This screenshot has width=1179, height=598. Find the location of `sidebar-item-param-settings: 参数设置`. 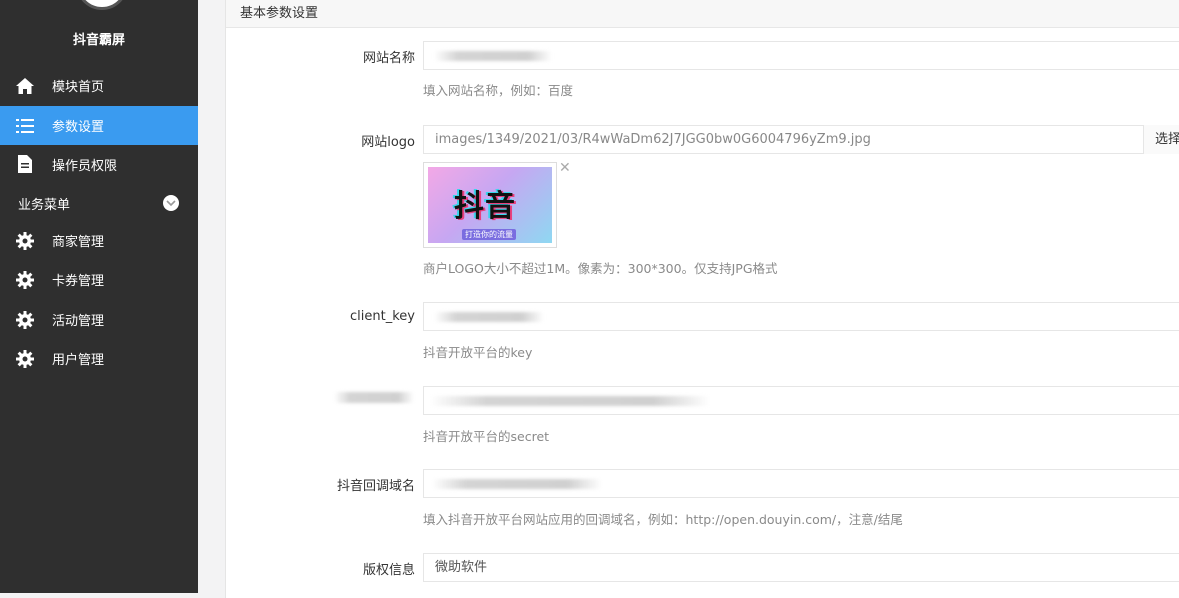

sidebar-item-param-settings: 参数设置 is located at coordinates (99, 125).